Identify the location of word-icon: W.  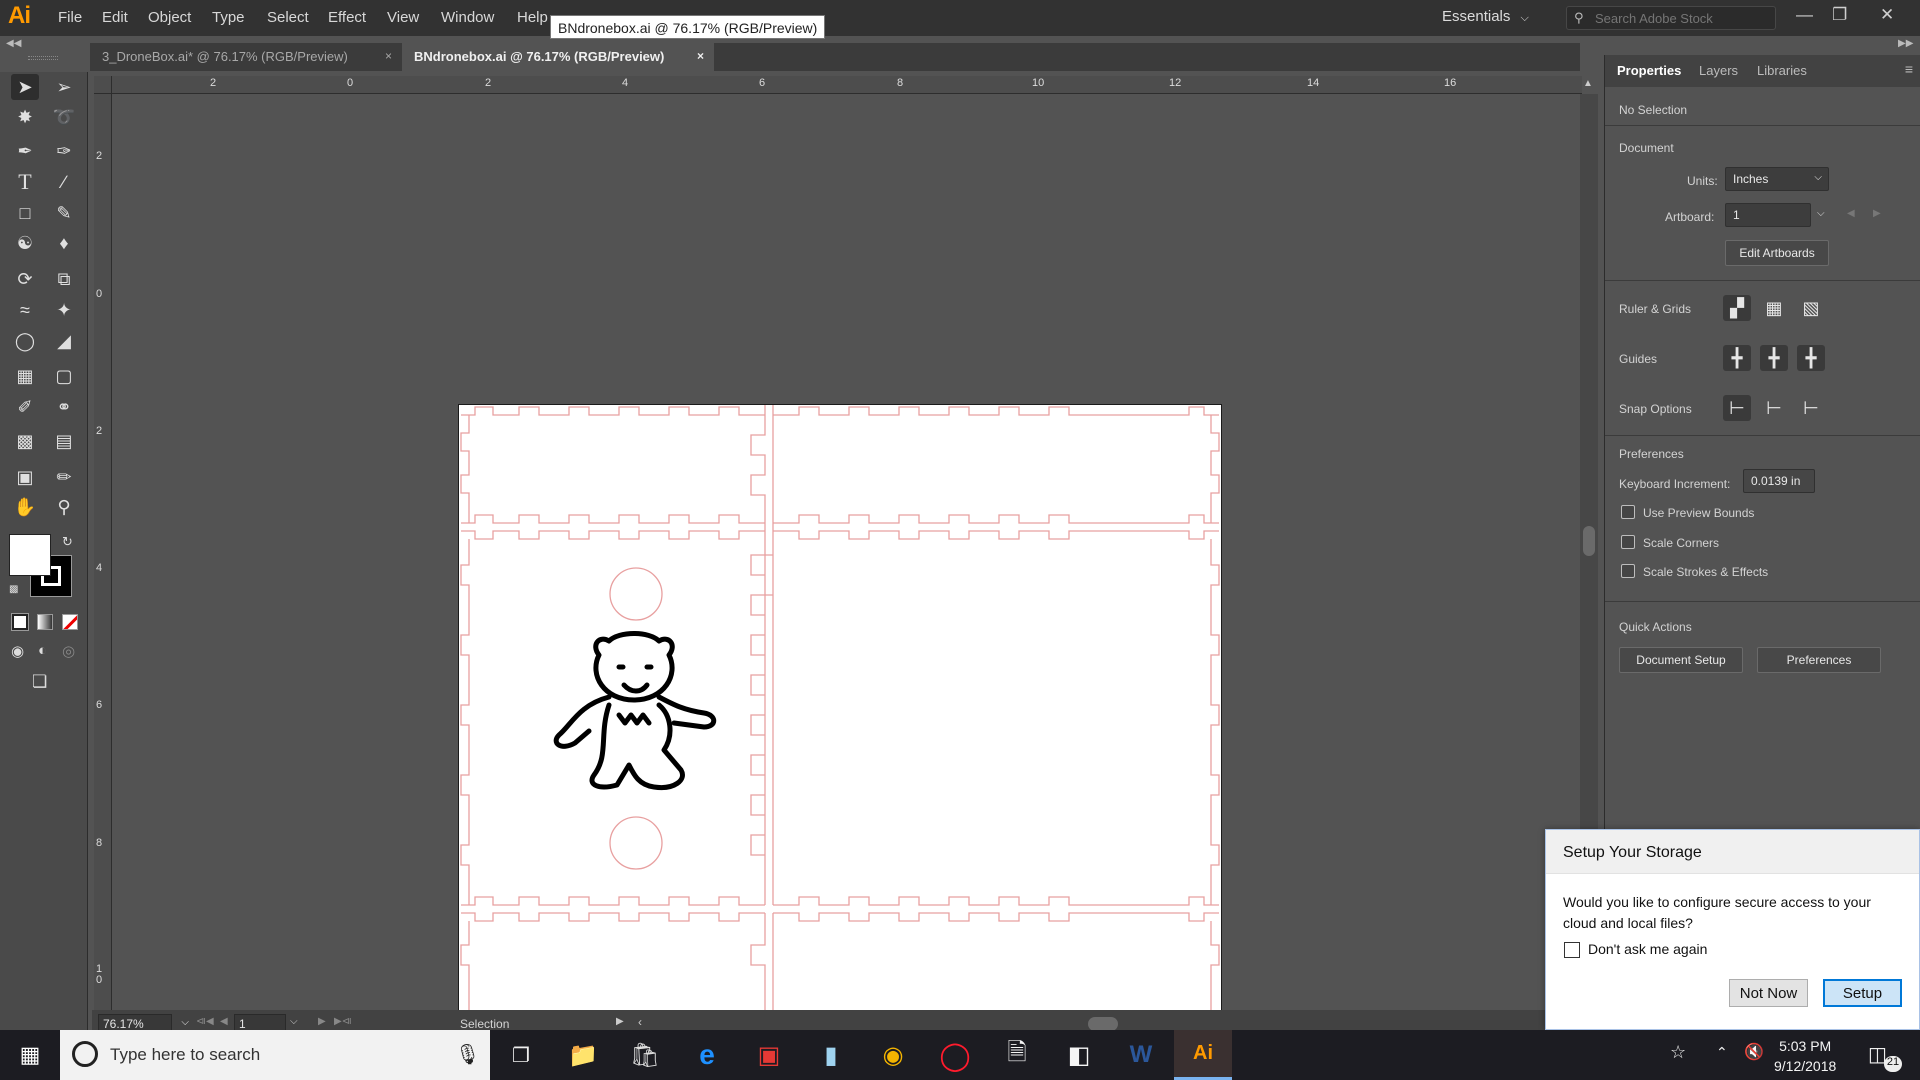
(1141, 1055).